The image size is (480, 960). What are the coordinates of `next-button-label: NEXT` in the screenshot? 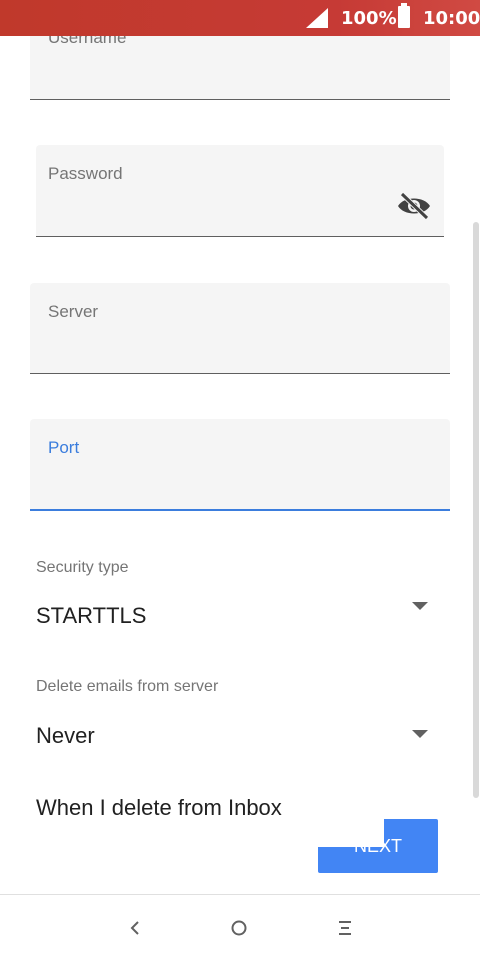 It's located at (377, 846).